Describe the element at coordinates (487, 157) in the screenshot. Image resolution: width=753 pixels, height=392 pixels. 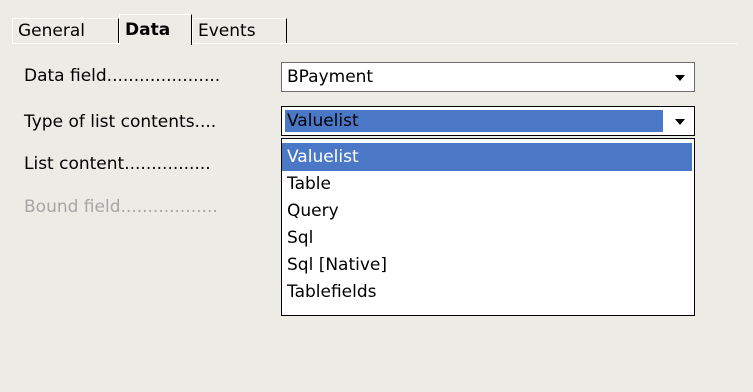
I see `list-item-valuelist: Valuelist` at that location.